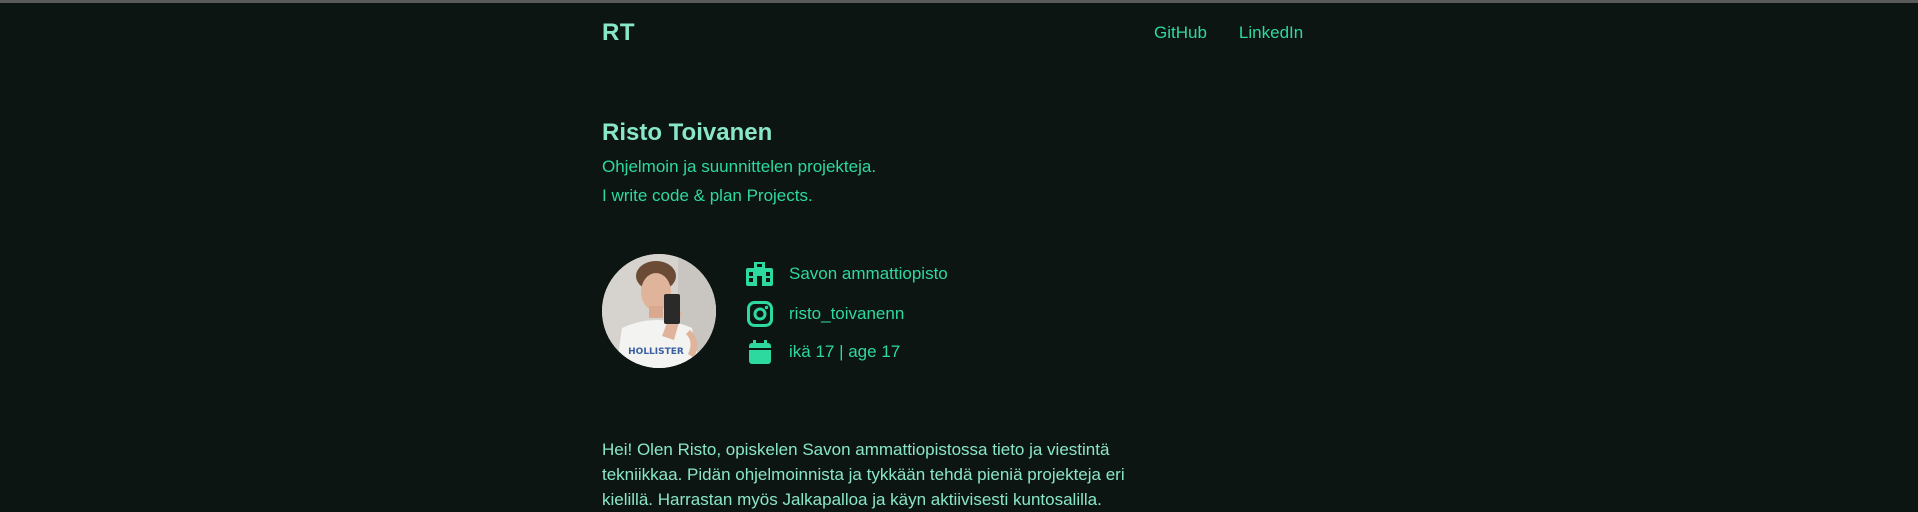 The width and height of the screenshot is (1918, 512). I want to click on info-age: ikä 17 | age 17, so click(823, 351).